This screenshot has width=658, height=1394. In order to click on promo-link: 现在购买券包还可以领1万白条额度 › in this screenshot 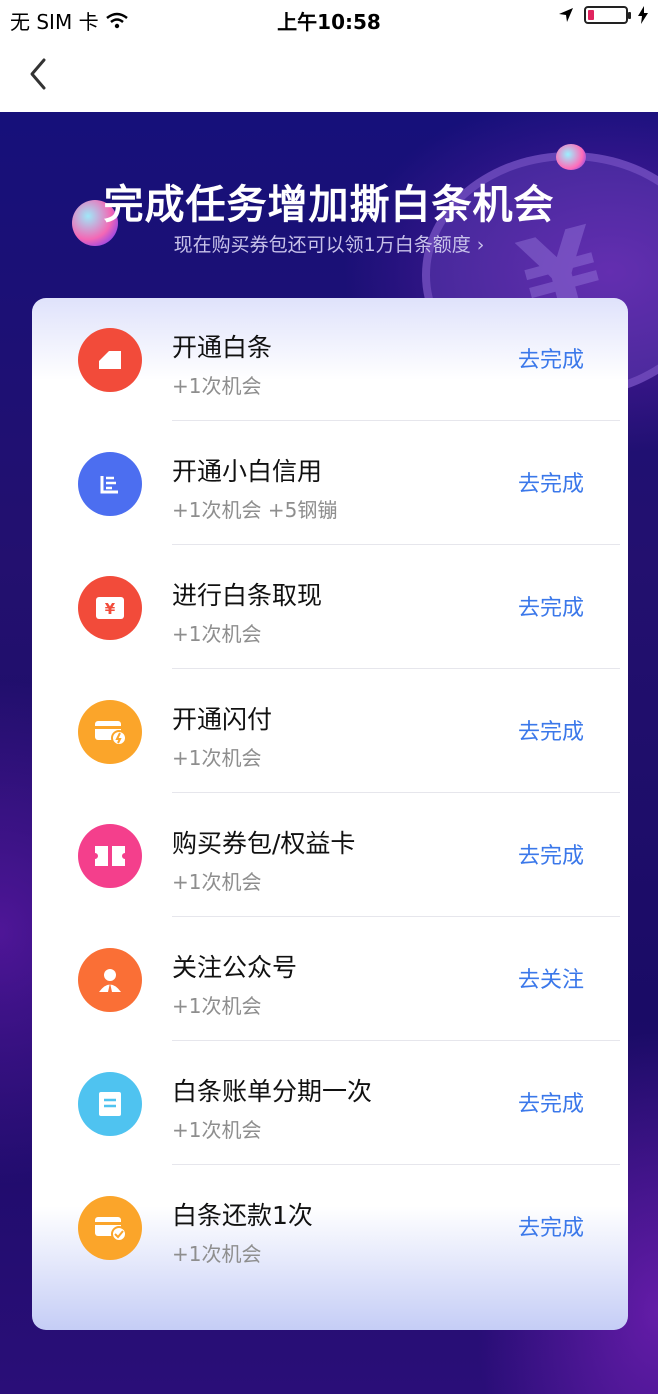, I will do `click(329, 243)`.